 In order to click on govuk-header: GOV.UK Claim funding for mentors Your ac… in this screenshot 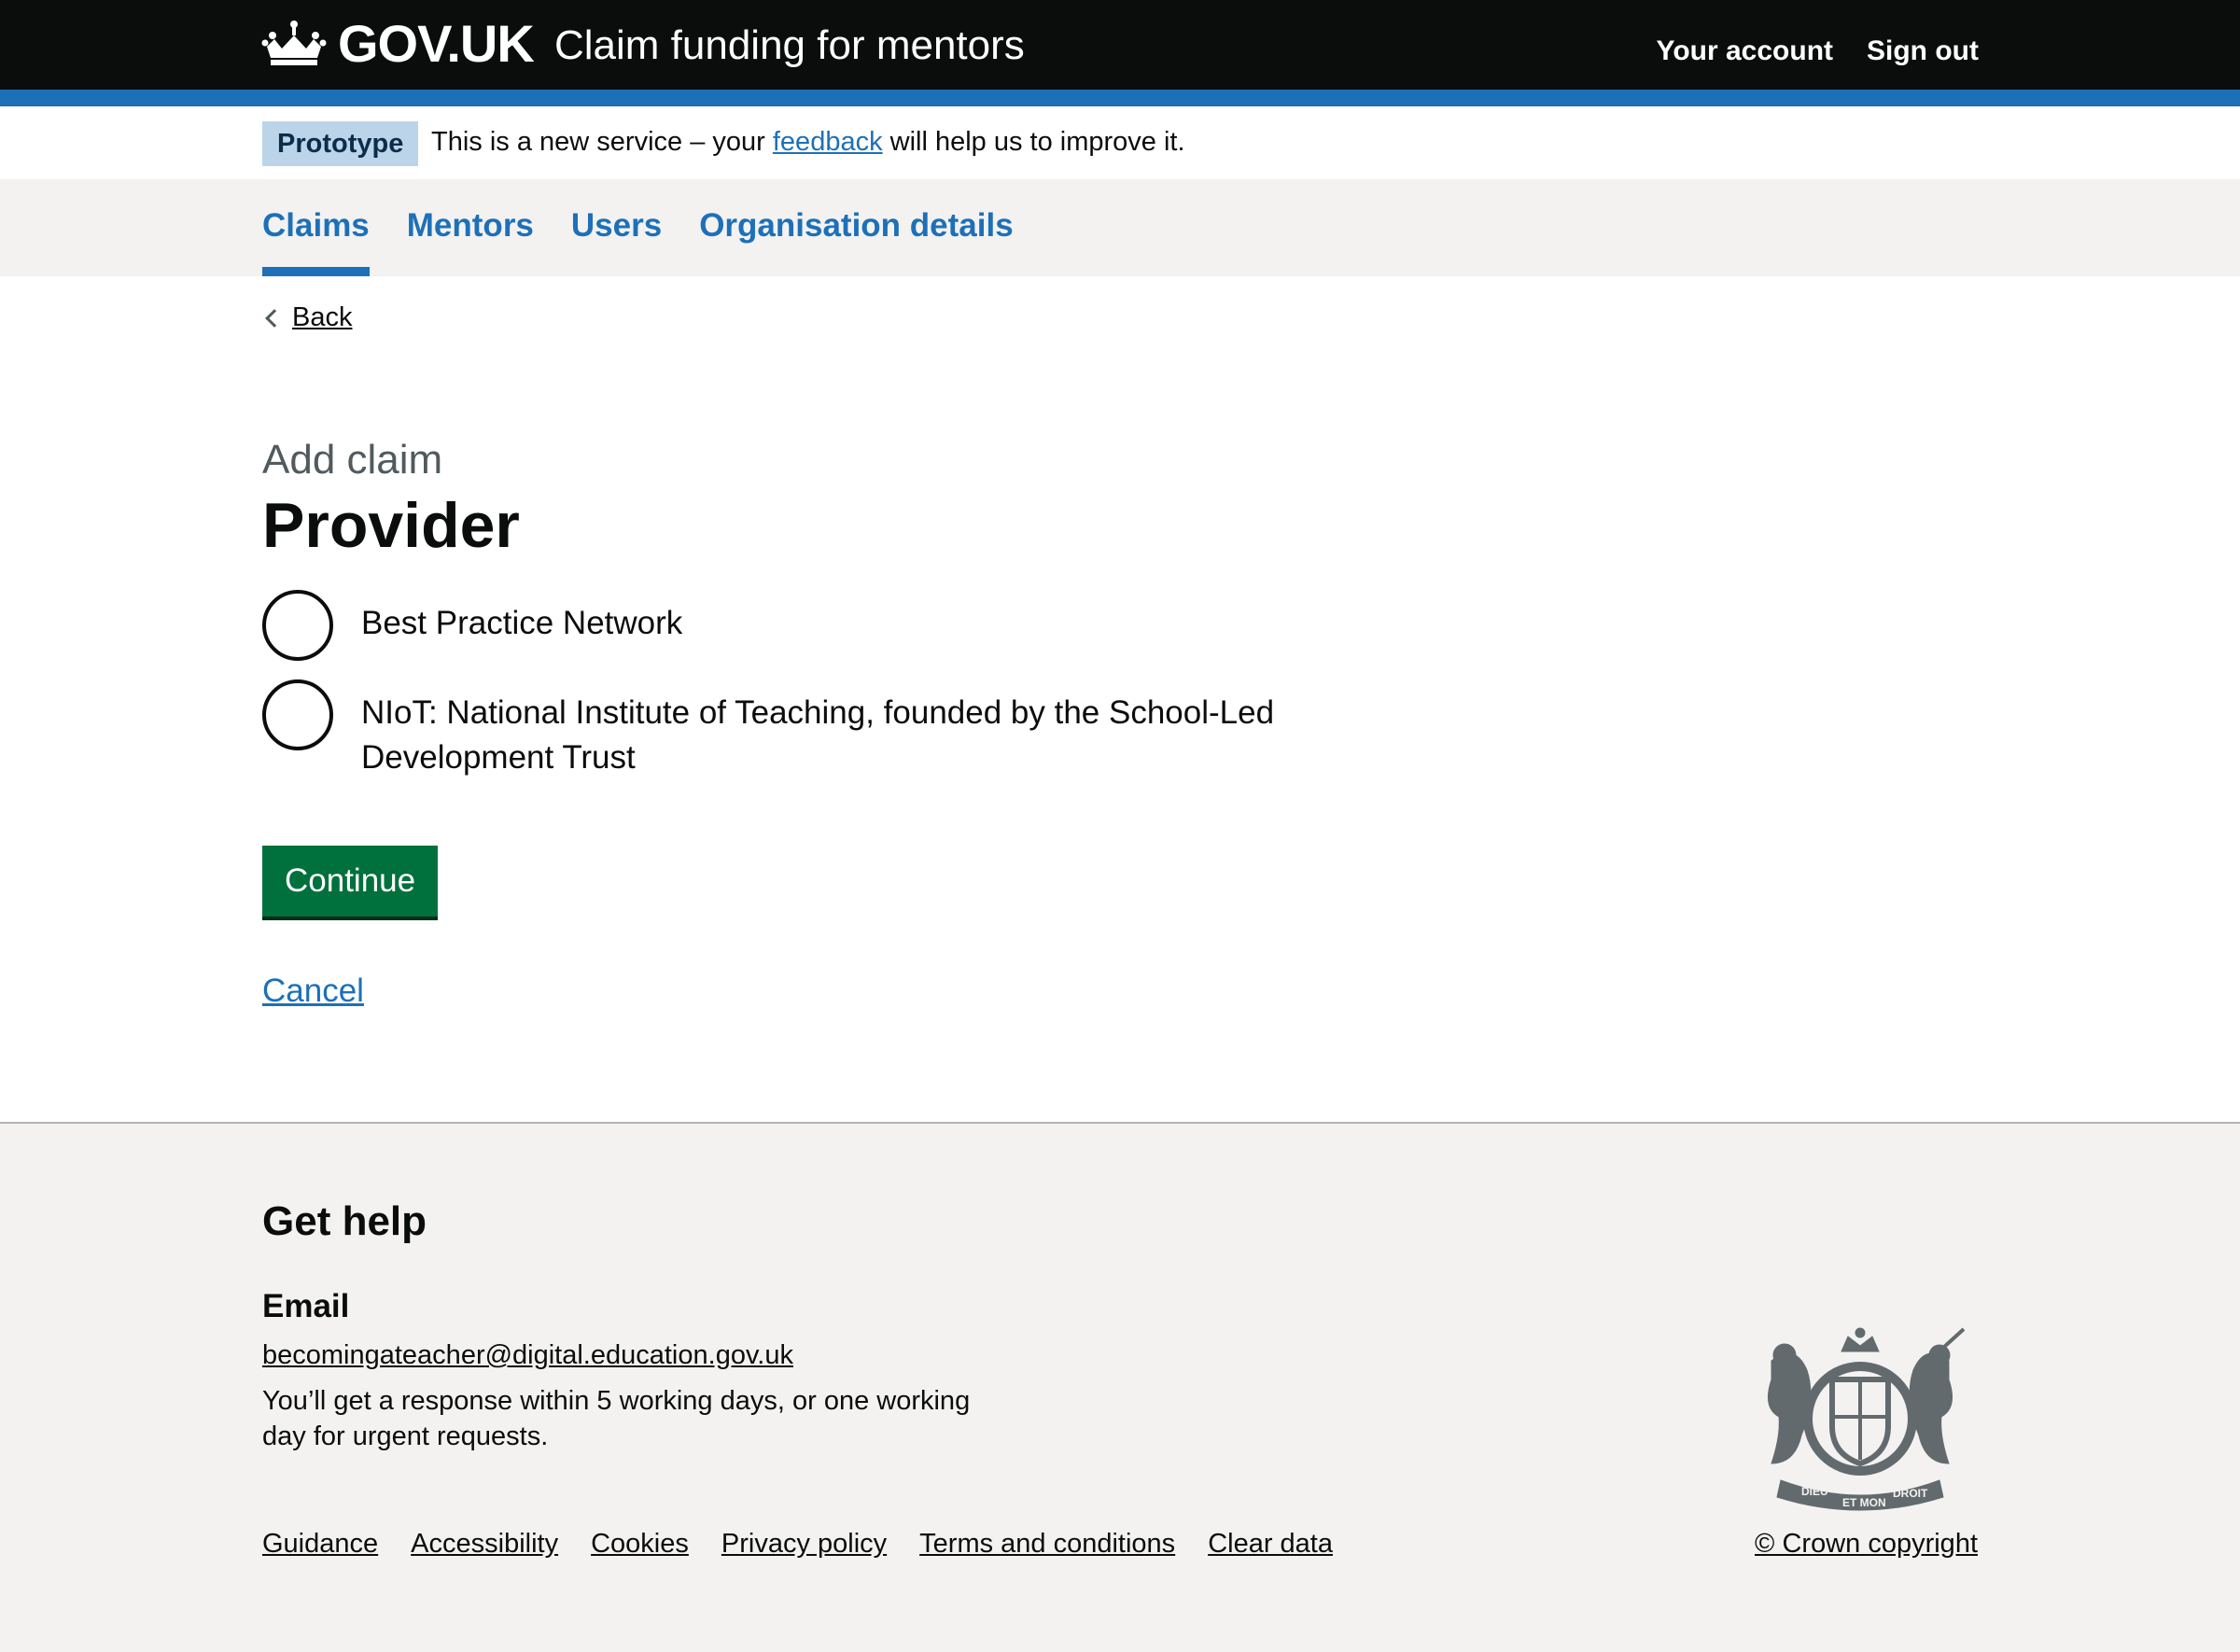, I will do `click(1120, 45)`.